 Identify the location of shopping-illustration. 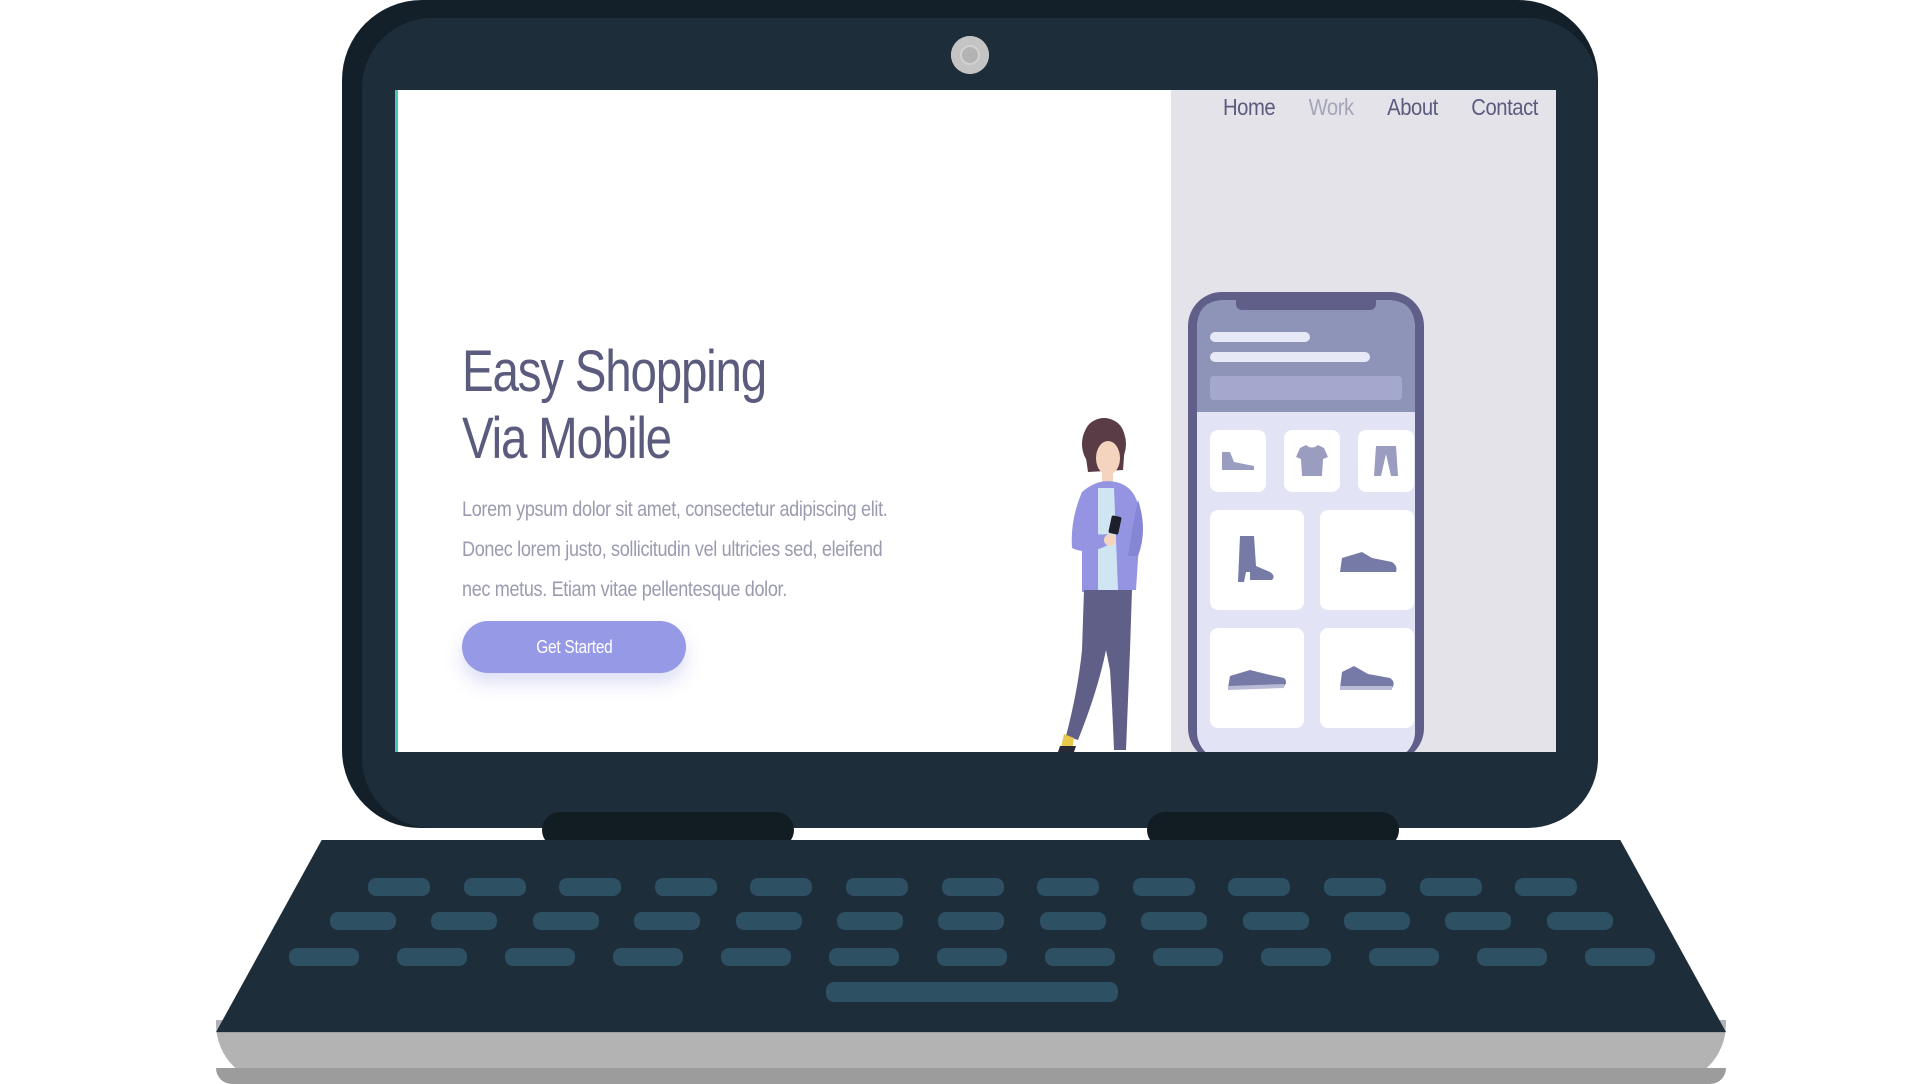
(1241, 522).